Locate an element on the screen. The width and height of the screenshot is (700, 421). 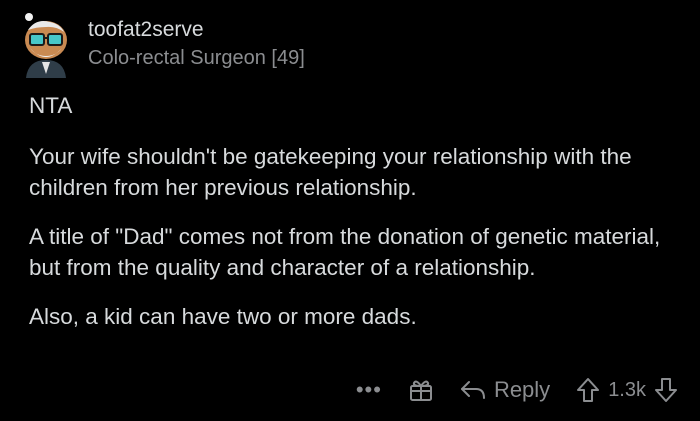
gift-award-icon is located at coordinates (420, 390).